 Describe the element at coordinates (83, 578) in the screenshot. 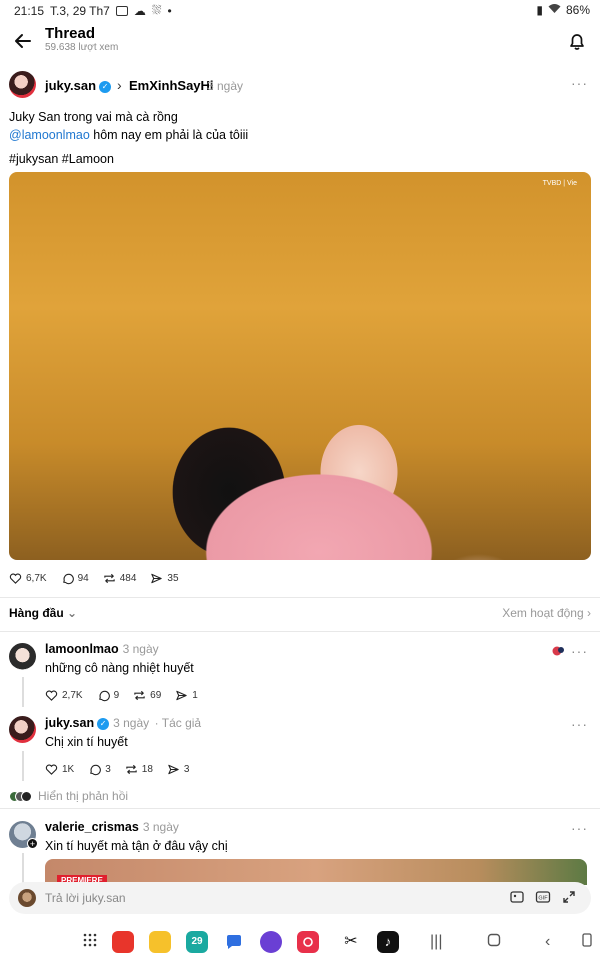

I see `comment-count: 94` at that location.